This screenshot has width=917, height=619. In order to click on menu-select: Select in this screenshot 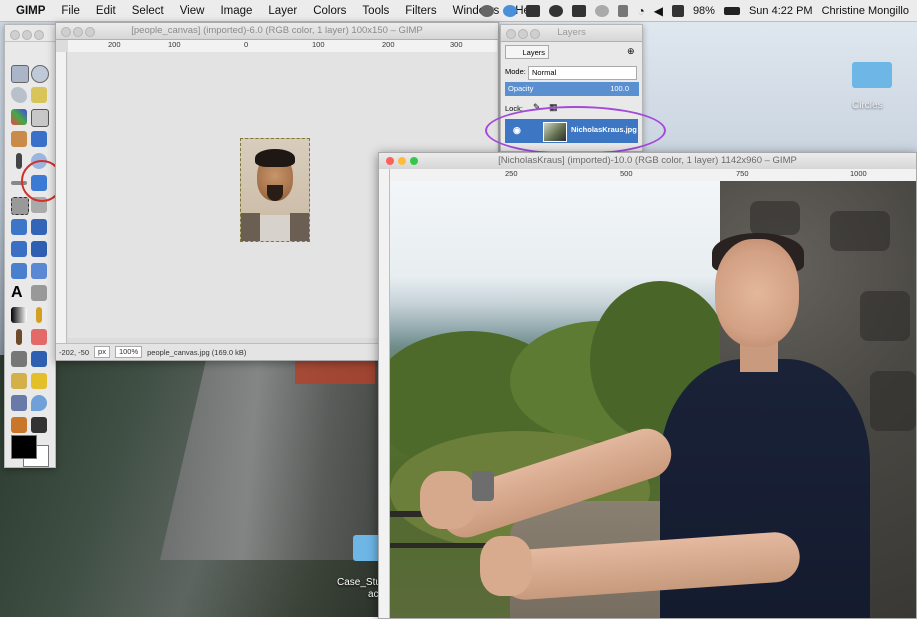, I will do `click(148, 11)`.